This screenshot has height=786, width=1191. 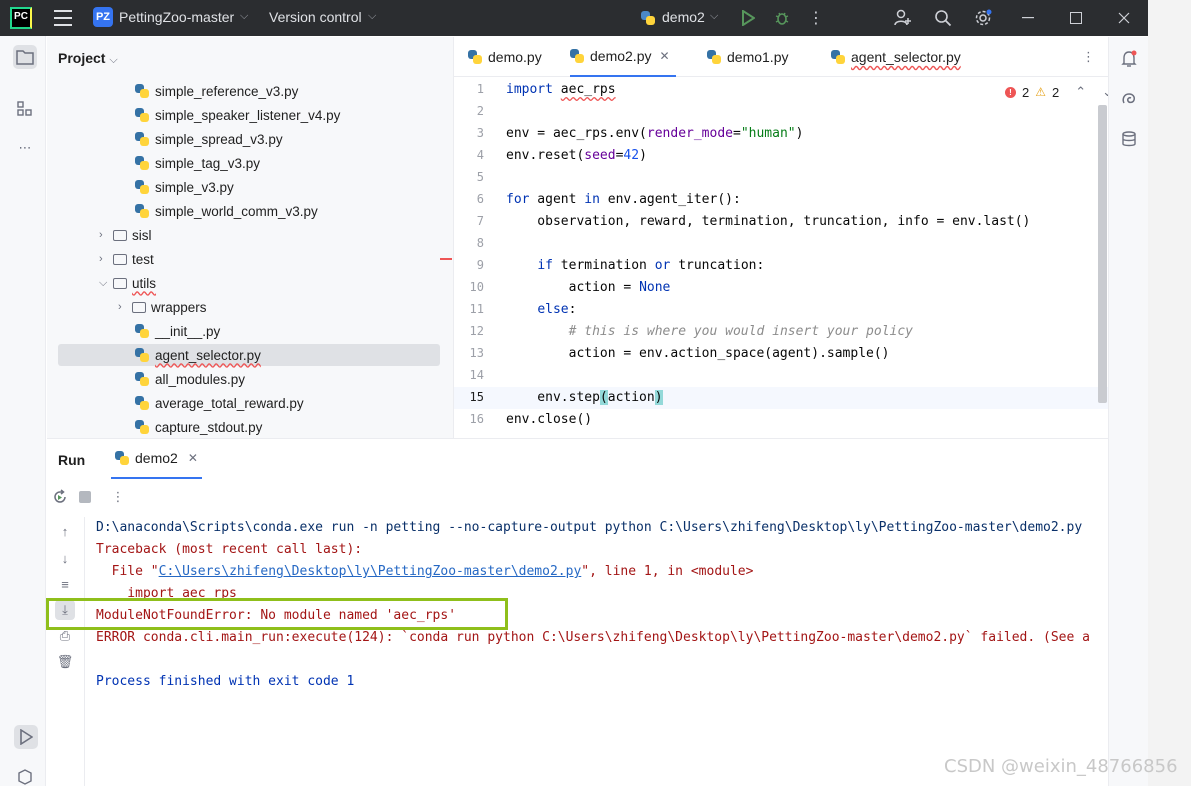 What do you see at coordinates (1129, 139) in the screenshot?
I see `database-icon` at bounding box center [1129, 139].